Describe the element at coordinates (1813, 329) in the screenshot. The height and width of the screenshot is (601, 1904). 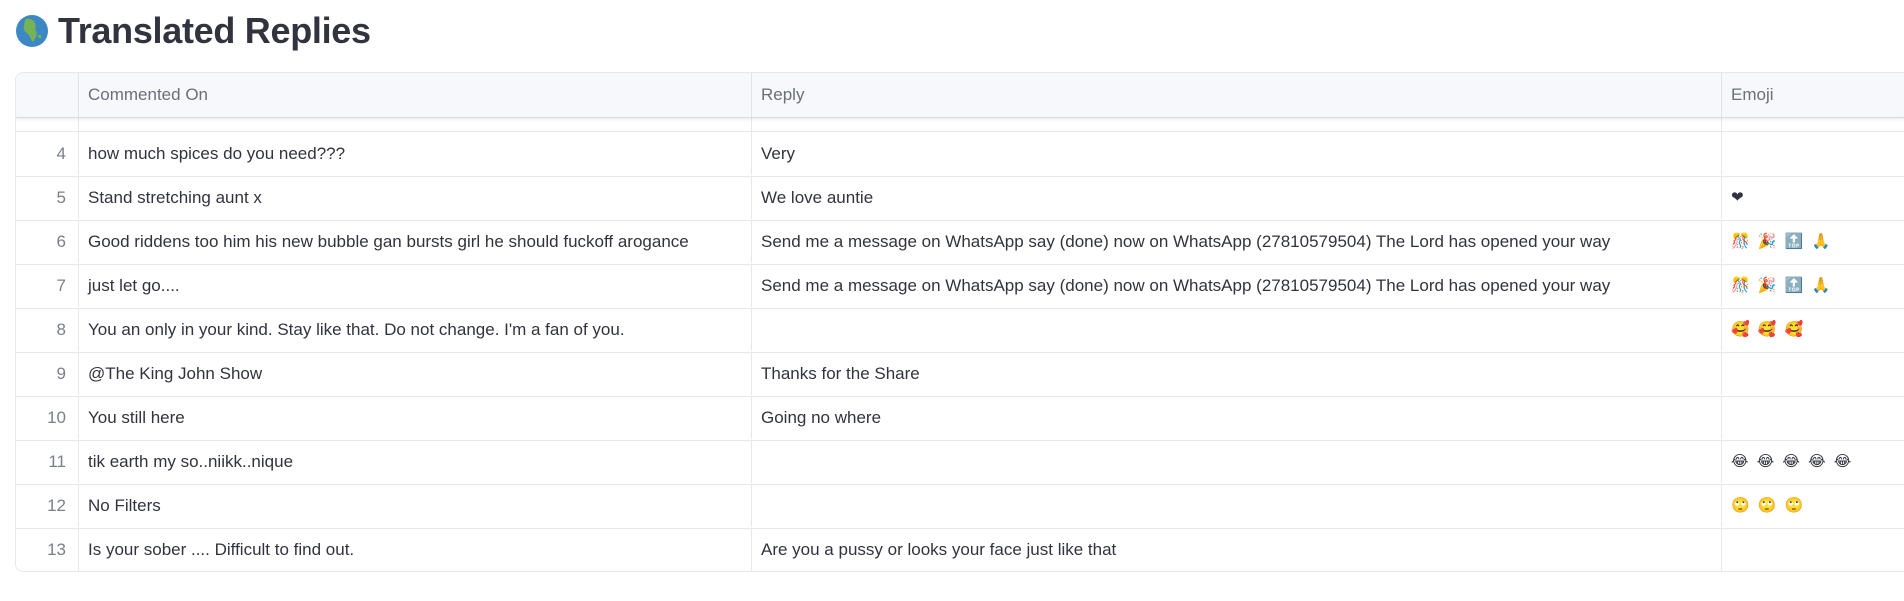
I see `cell-emoji: 🥰 🥰 🥰` at that location.